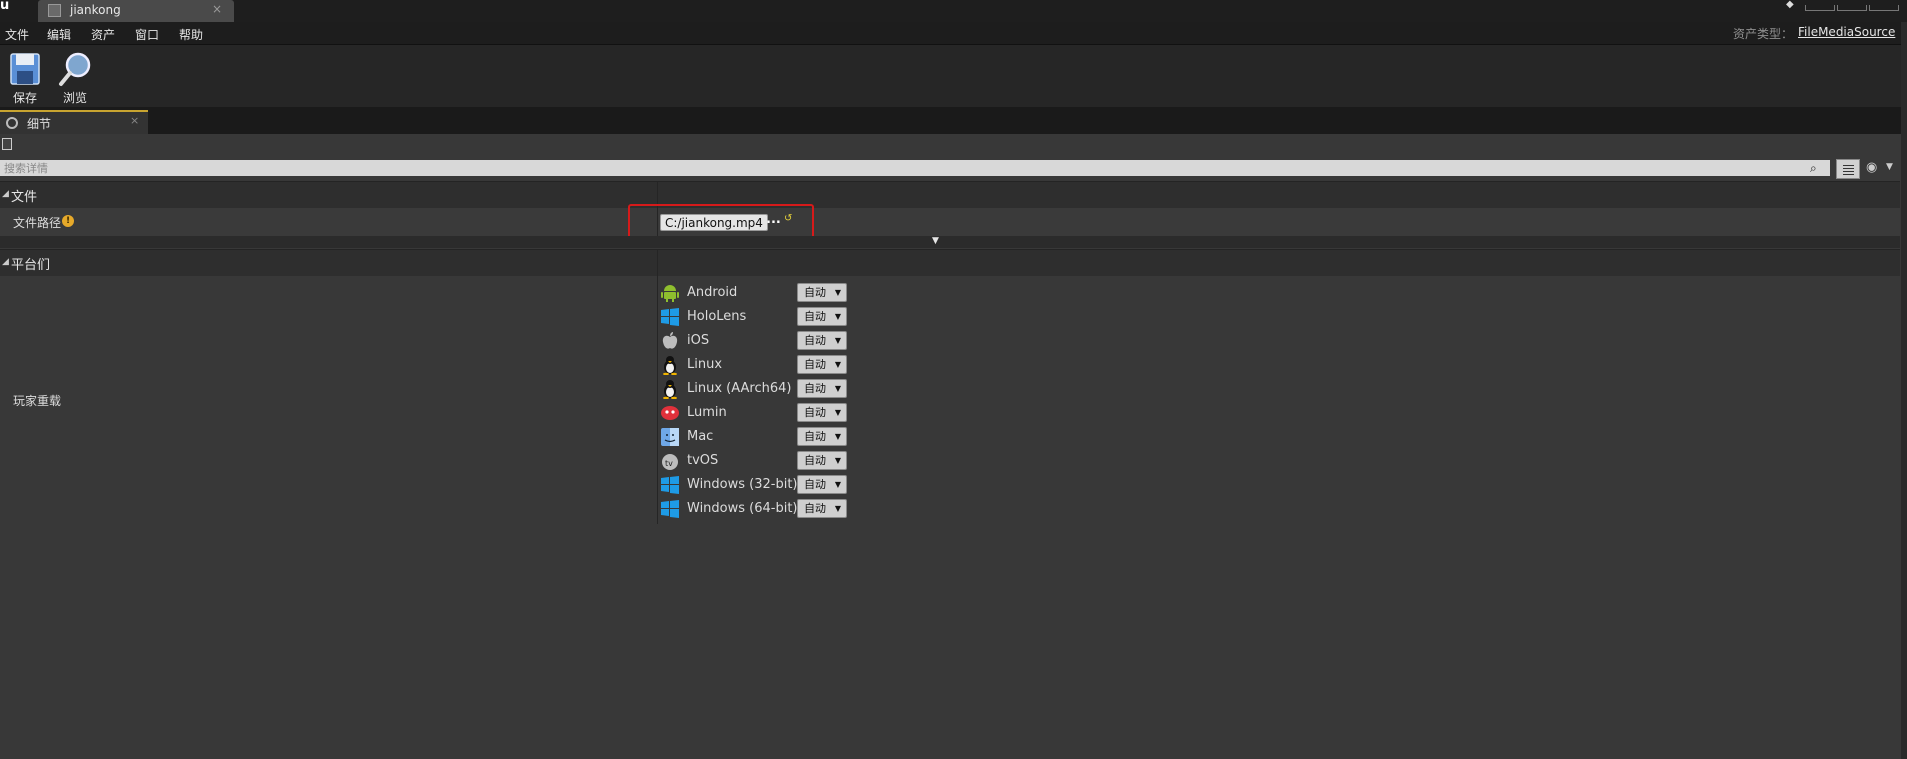  I want to click on platform-row-hololens: HoloLens 自动 ▼, so click(810, 317).